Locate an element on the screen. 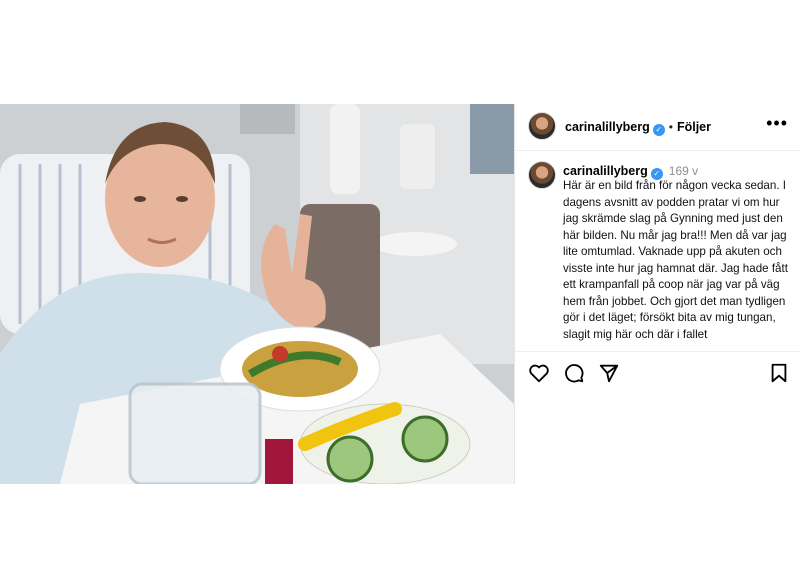 This screenshot has width=800, height=588. caption-avatar is located at coordinates (542, 175).